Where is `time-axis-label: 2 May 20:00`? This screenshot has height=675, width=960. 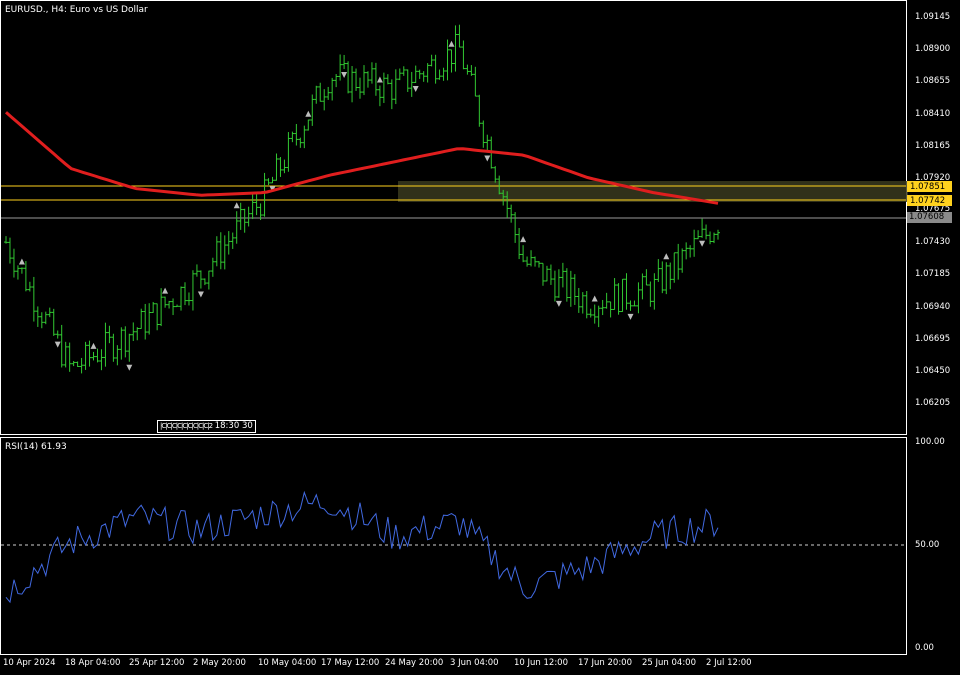
time-axis-label: 2 May 20:00 is located at coordinates (219, 663).